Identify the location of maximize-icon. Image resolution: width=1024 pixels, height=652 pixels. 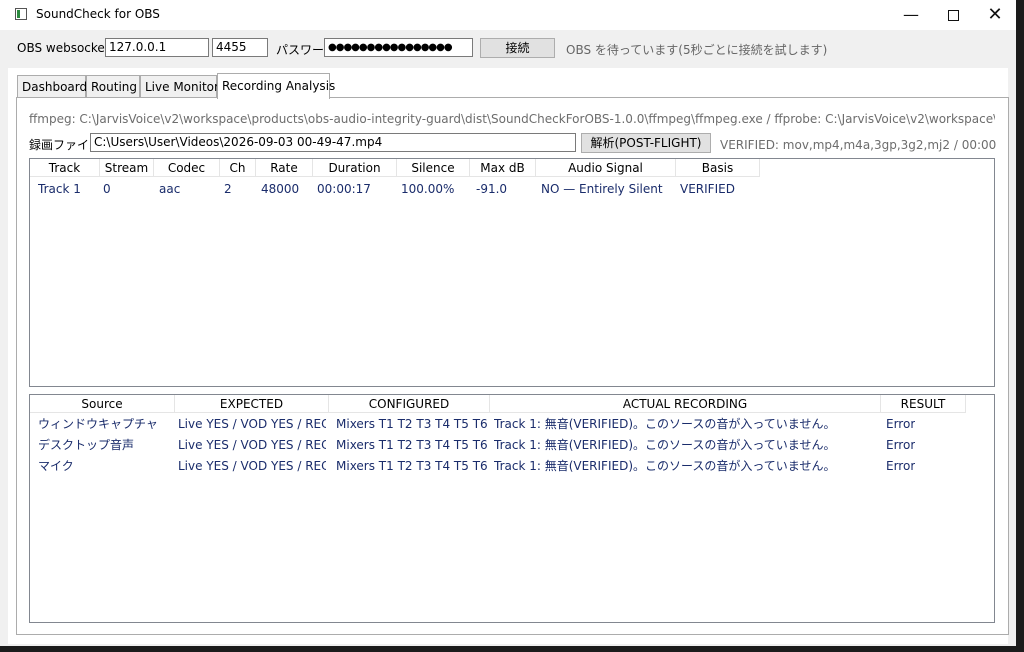
(953, 15).